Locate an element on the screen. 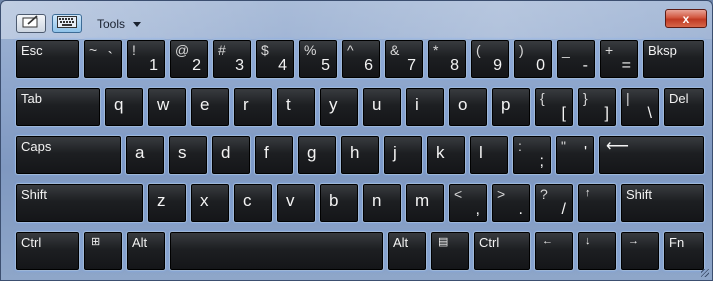  key-left-ctrl: Ctrl is located at coordinates (47, 251).